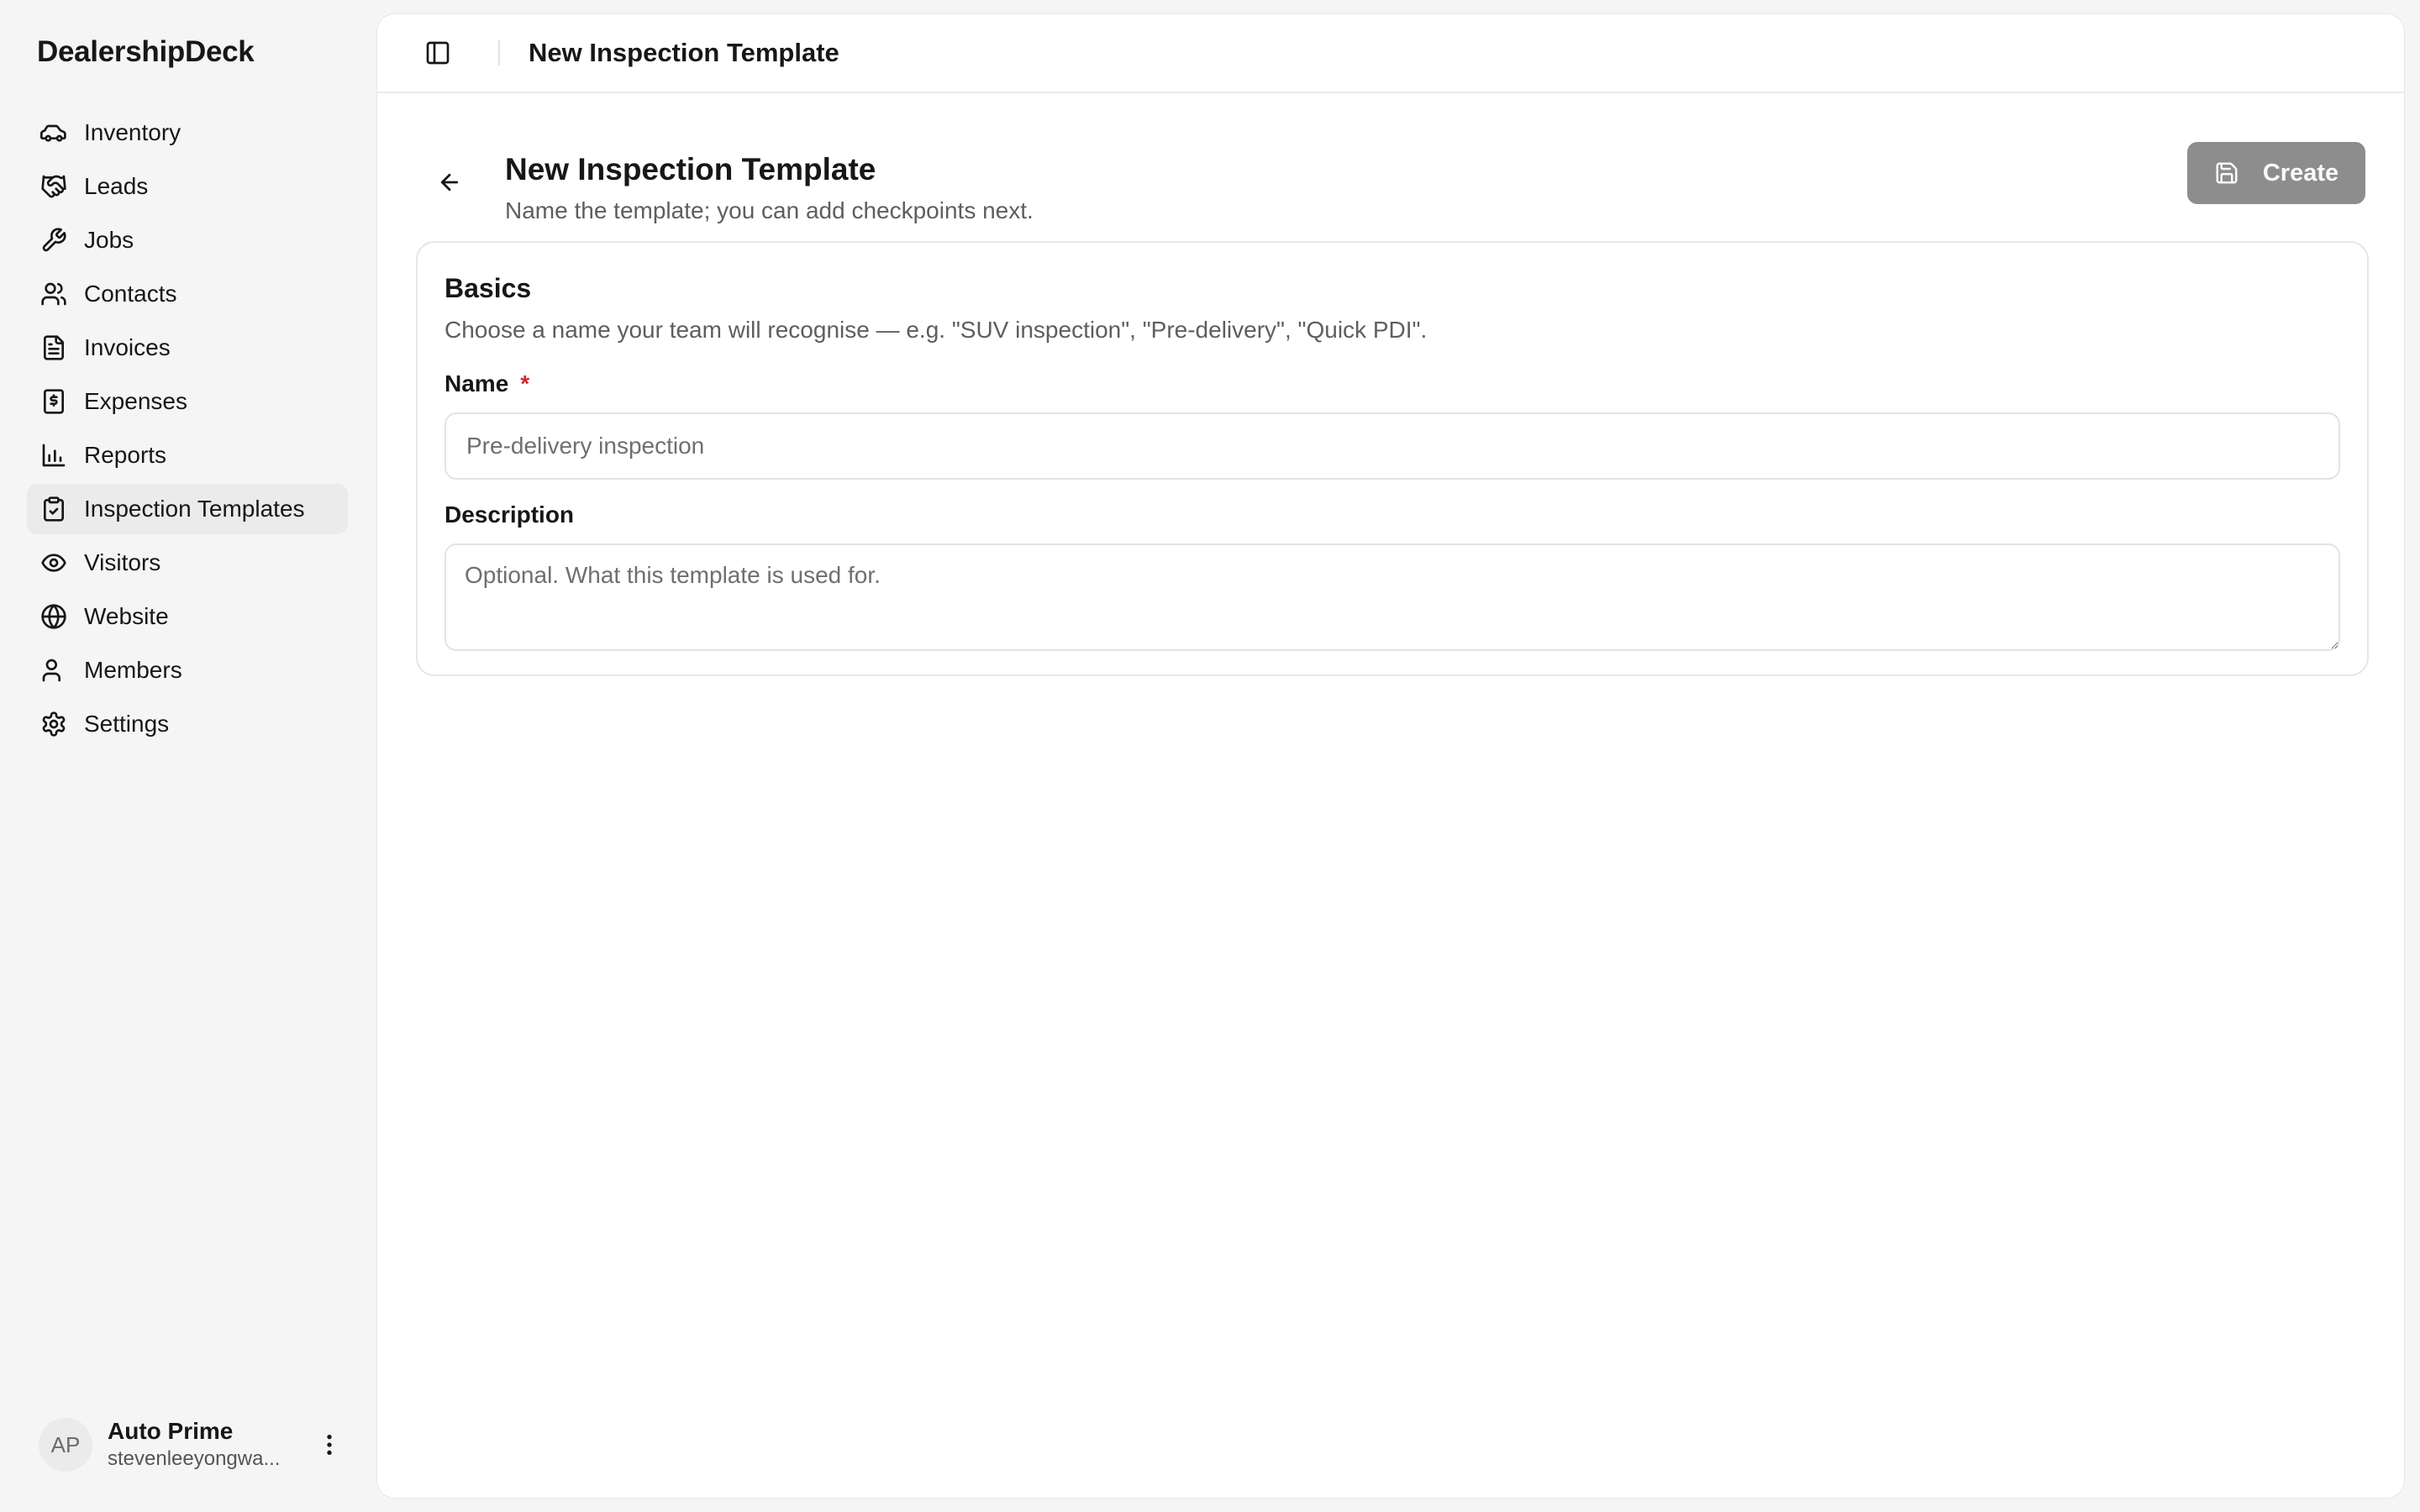 This screenshot has height=1512, width=2420. Describe the element at coordinates (450, 182) in the screenshot. I see `arrow-left-icon` at that location.